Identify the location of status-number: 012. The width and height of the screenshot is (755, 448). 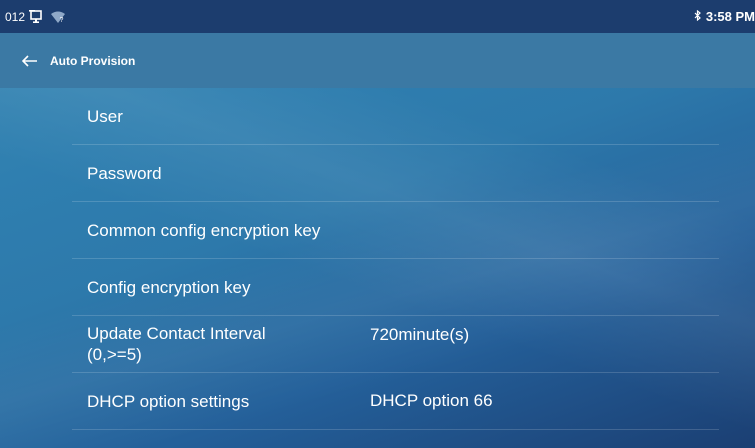
(15, 16).